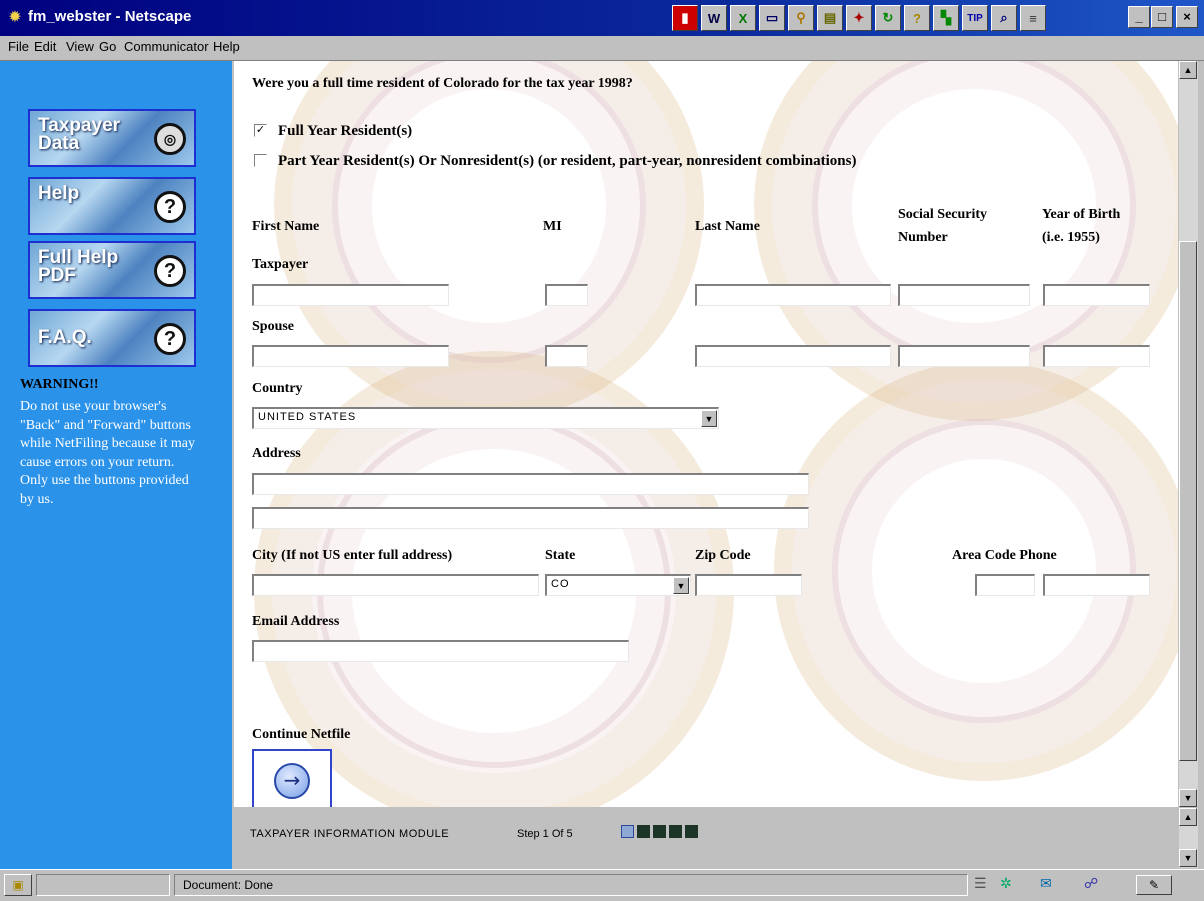  Describe the element at coordinates (714, 18) in the screenshot. I see `wp-icon: W` at that location.